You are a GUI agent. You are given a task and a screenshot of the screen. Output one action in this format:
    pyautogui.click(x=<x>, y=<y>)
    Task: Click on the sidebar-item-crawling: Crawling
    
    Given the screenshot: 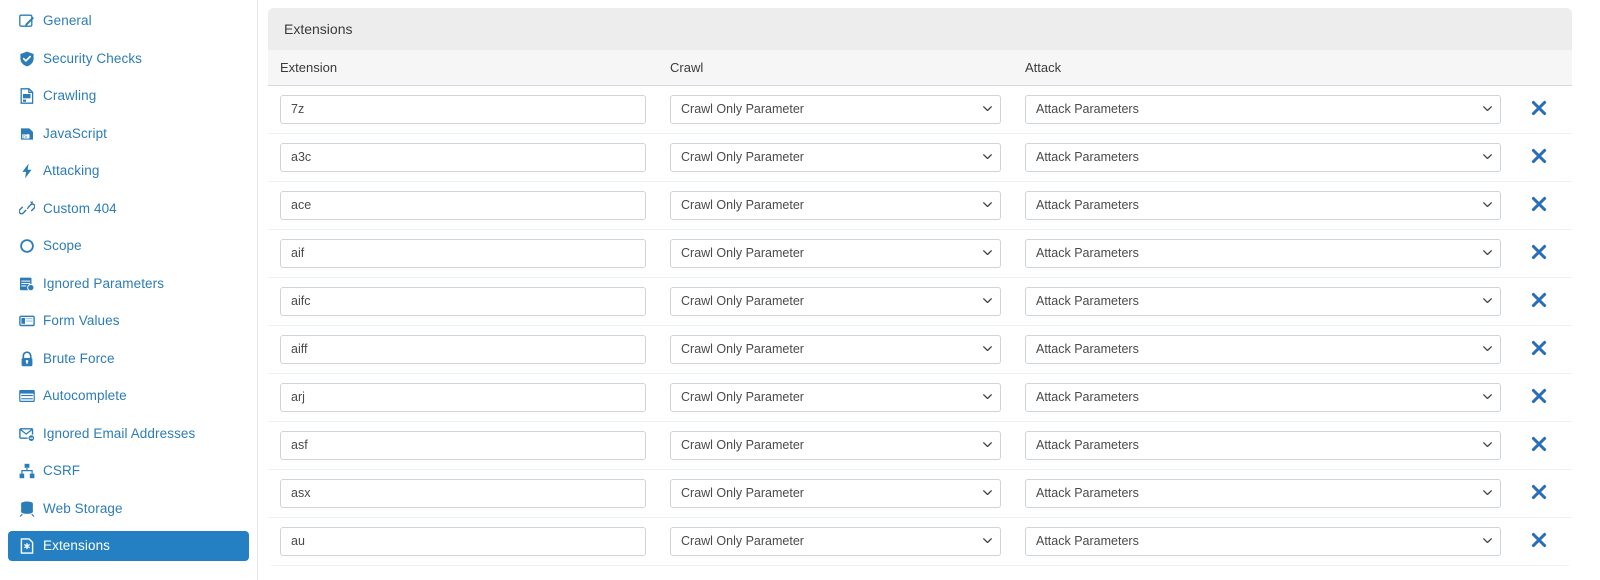 What is the action you would take?
    pyautogui.click(x=128, y=96)
    